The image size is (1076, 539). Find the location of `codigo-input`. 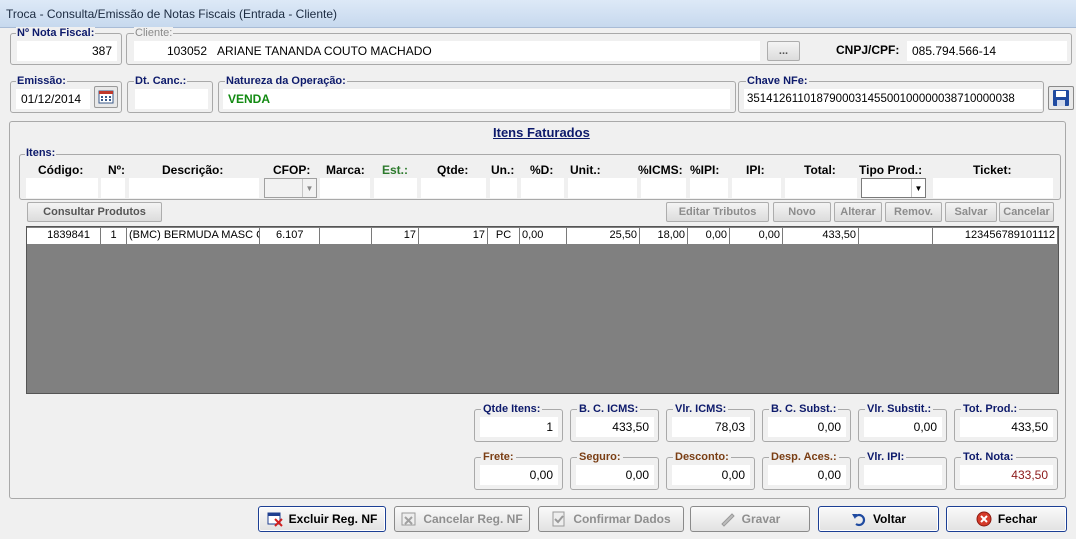

codigo-input is located at coordinates (62, 188).